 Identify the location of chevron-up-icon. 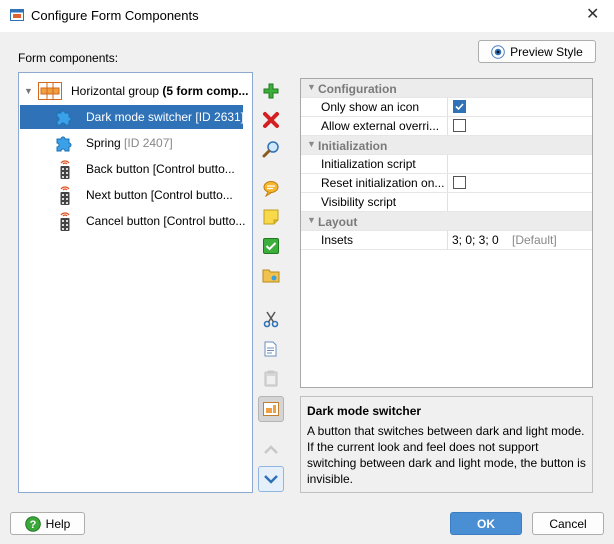
(271, 449).